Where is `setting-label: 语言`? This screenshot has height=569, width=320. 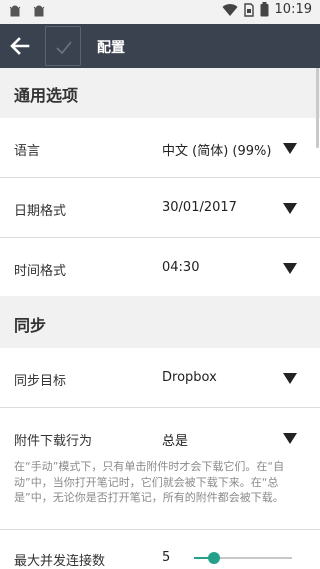
setting-label: 语言 is located at coordinates (27, 151).